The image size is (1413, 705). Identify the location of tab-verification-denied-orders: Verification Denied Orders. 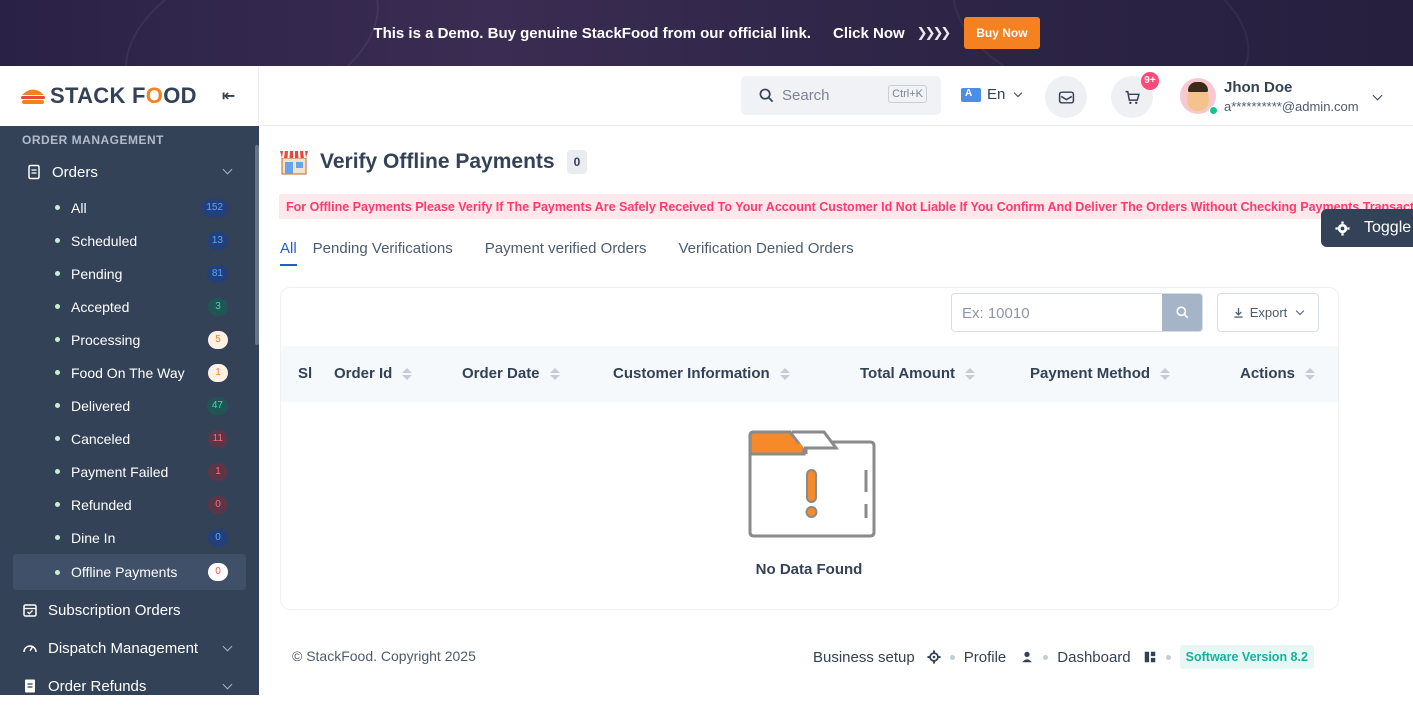
(766, 255).